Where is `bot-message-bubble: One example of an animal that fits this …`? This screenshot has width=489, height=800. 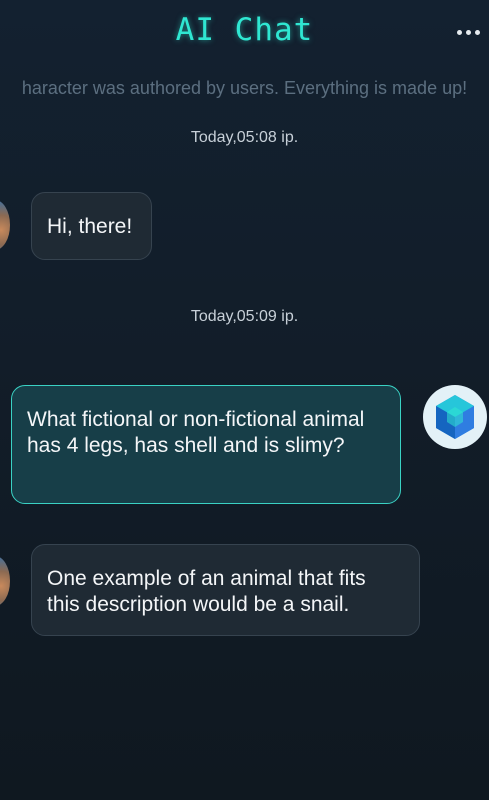
bot-message-bubble: One example of an animal that fits this … is located at coordinates (225, 590).